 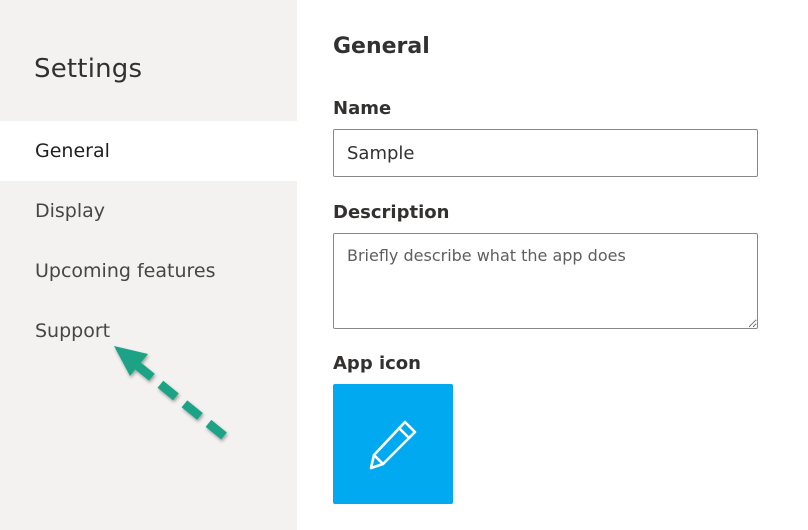 I want to click on pencil-icon, so click(x=393, y=445).